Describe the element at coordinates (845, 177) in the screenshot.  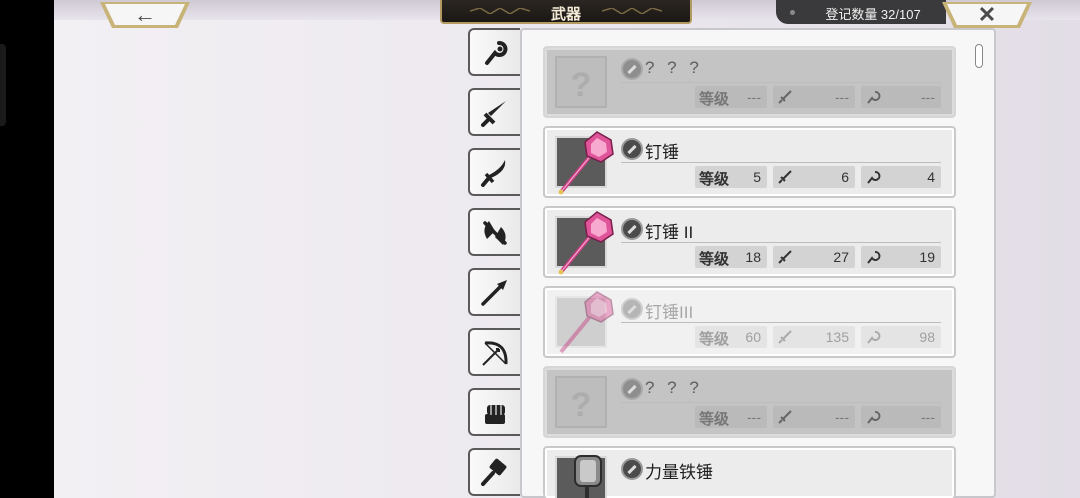
I see `attack-value: 6` at that location.